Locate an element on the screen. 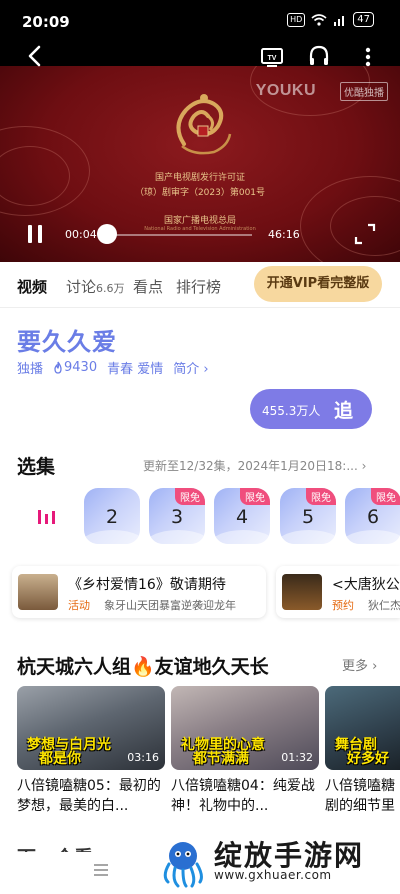 The width and height of the screenshot is (400, 894). license-line-1: 国产电视剧发行许可证 is located at coordinates (199, 178).